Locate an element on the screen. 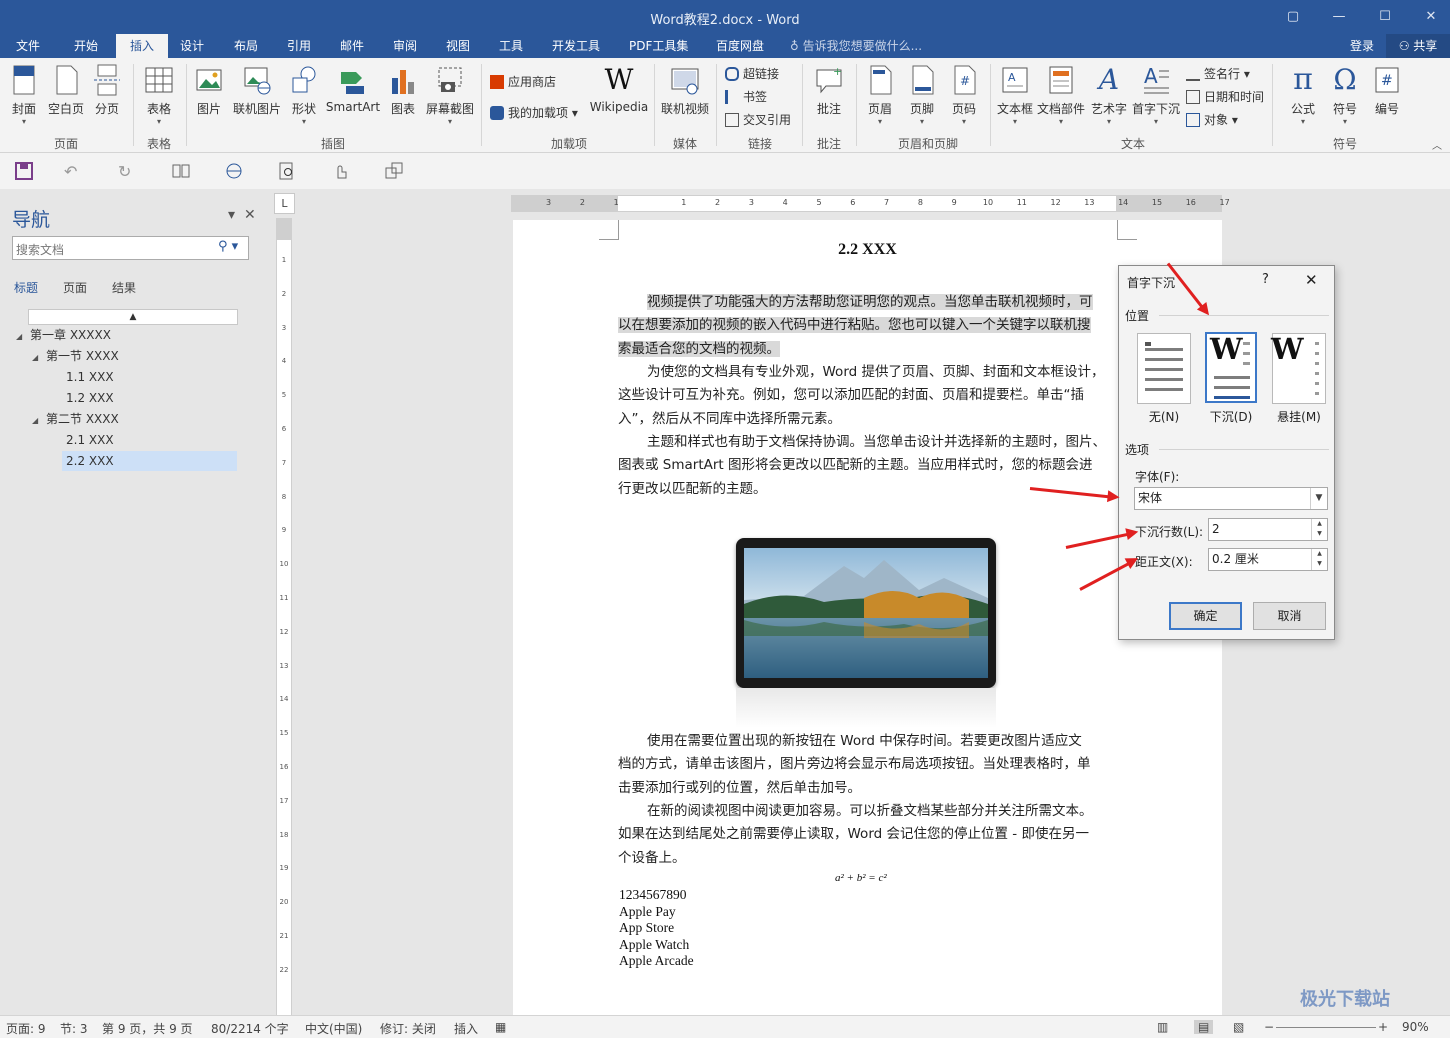 The width and height of the screenshot is (1450, 1038). tab-review: 审阅 is located at coordinates (405, 46).